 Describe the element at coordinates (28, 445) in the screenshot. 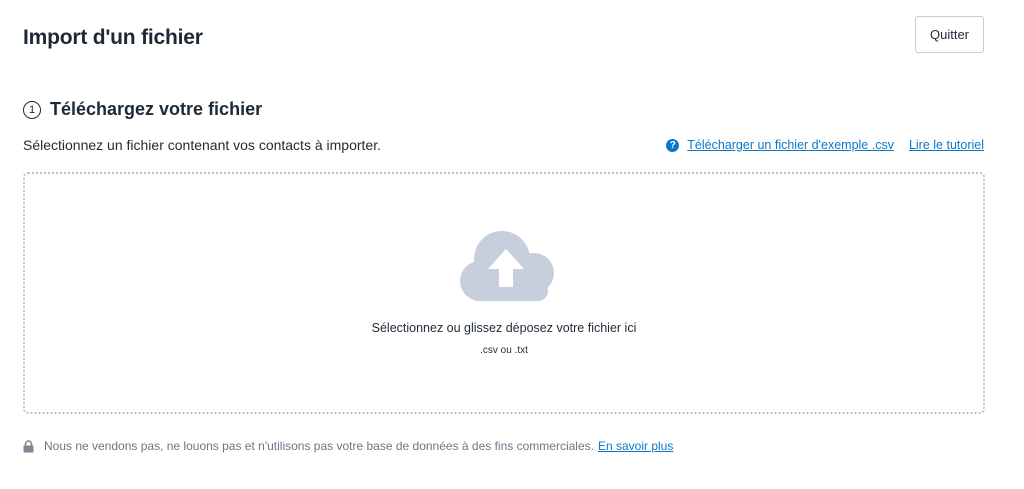

I see `lock-icon` at that location.